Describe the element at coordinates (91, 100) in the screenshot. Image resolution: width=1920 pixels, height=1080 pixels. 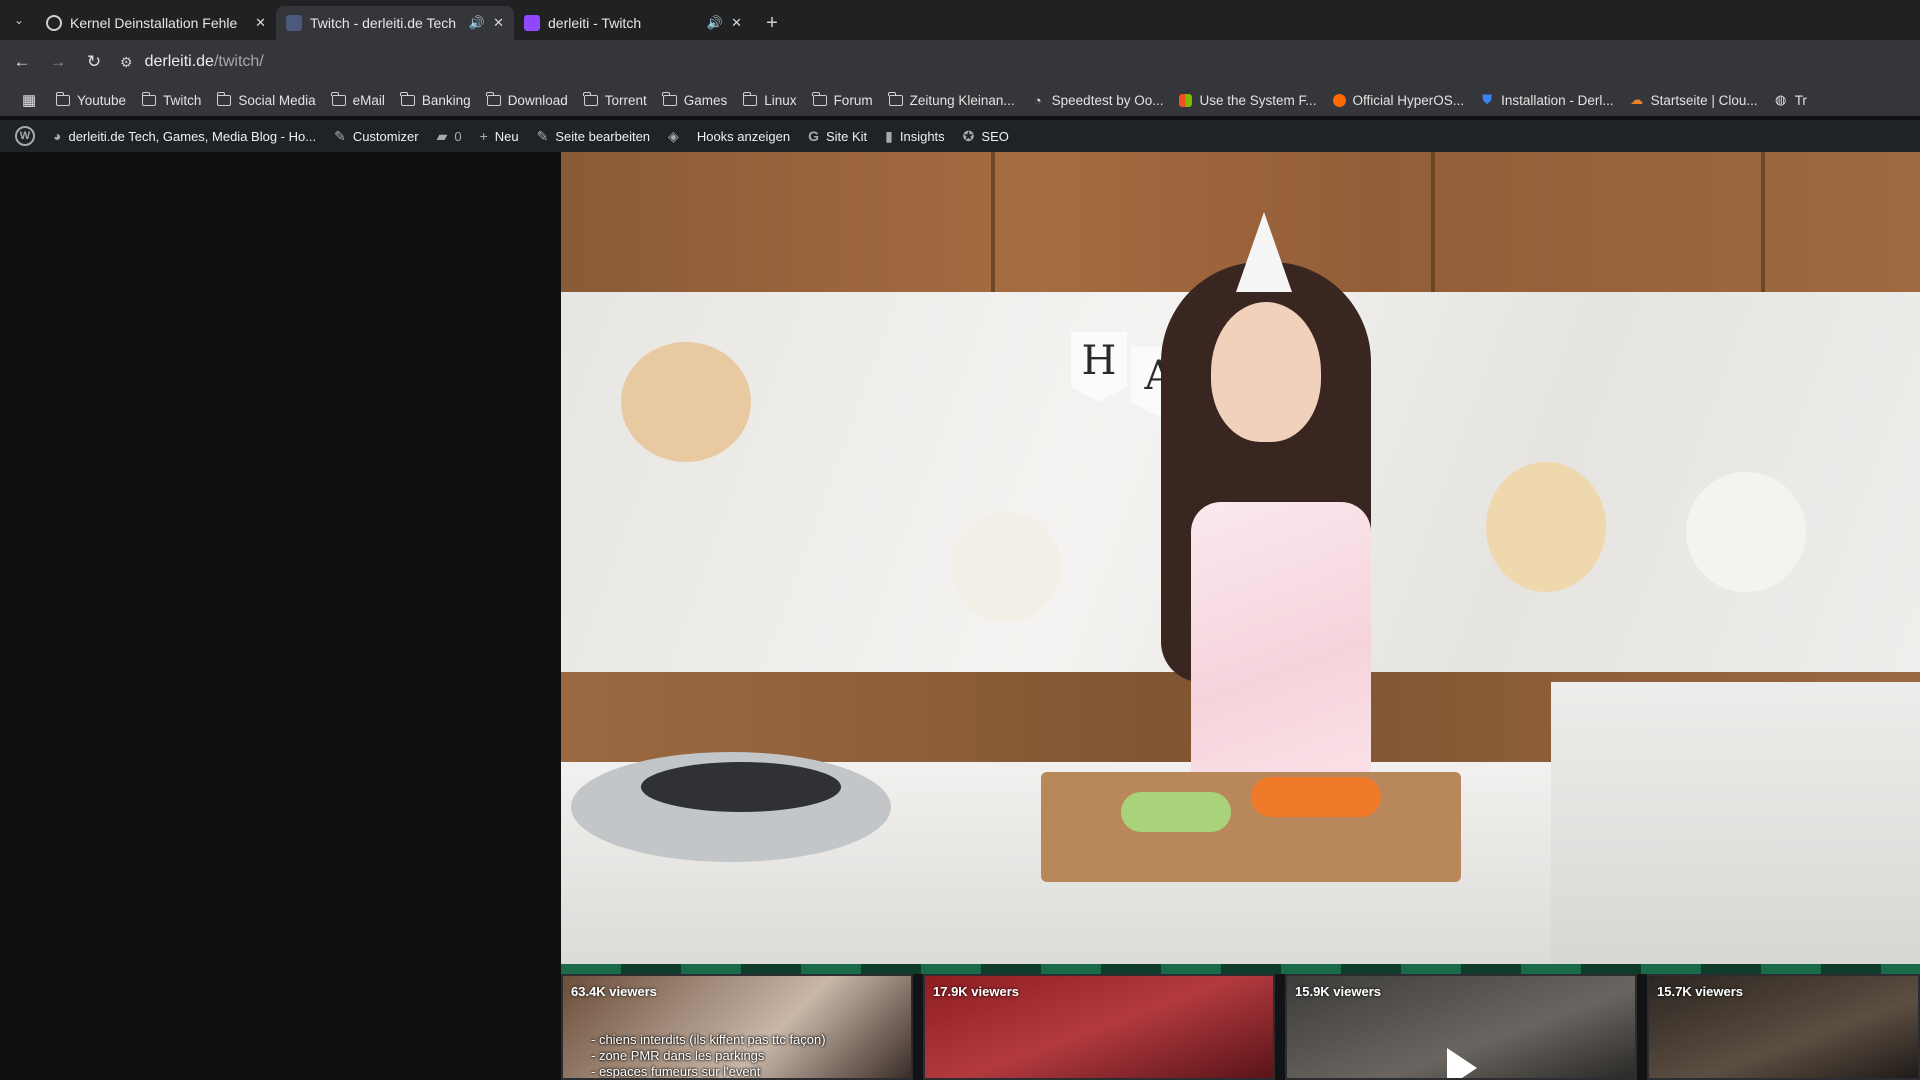
I see `bookmark-youtube: Youtube` at that location.